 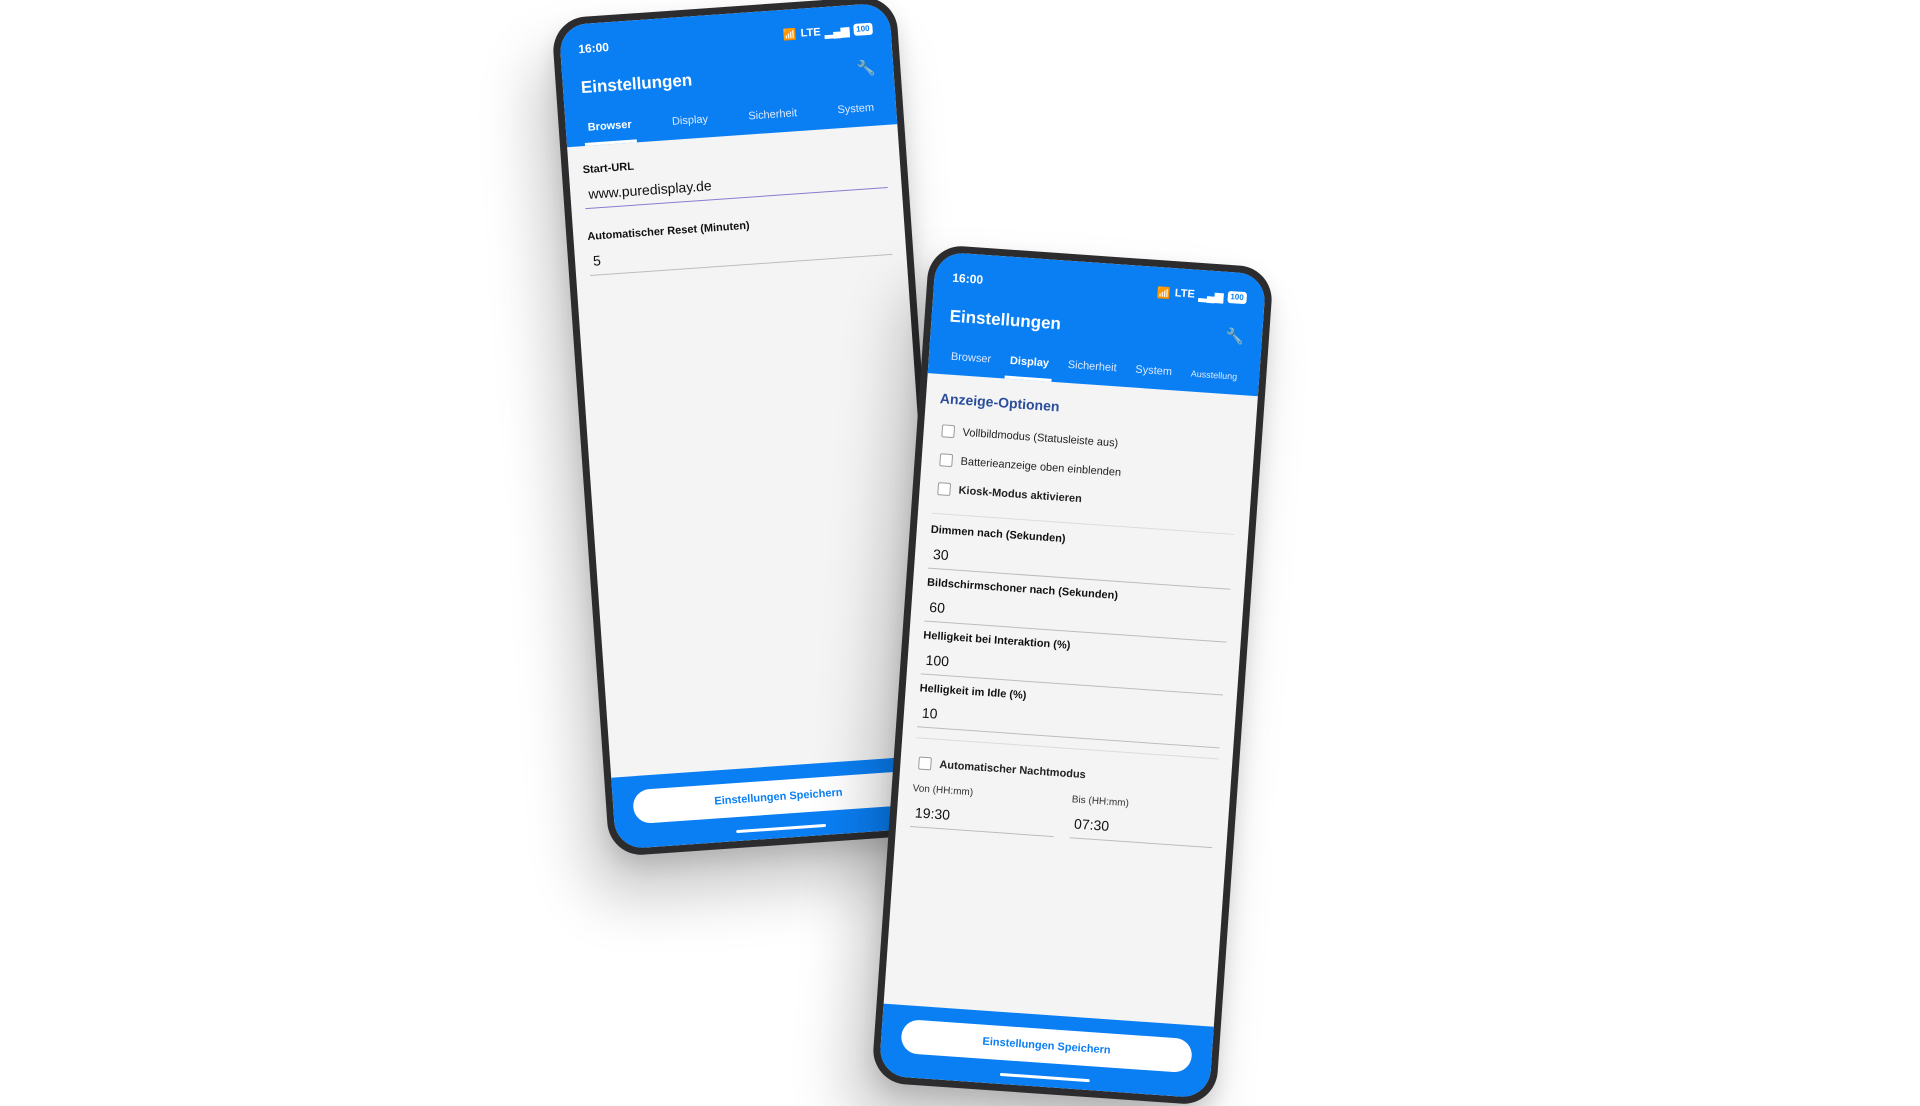 I want to click on checkbox-label: Vollbildmodus (Statusleiste aus), so click(x=1040, y=438).